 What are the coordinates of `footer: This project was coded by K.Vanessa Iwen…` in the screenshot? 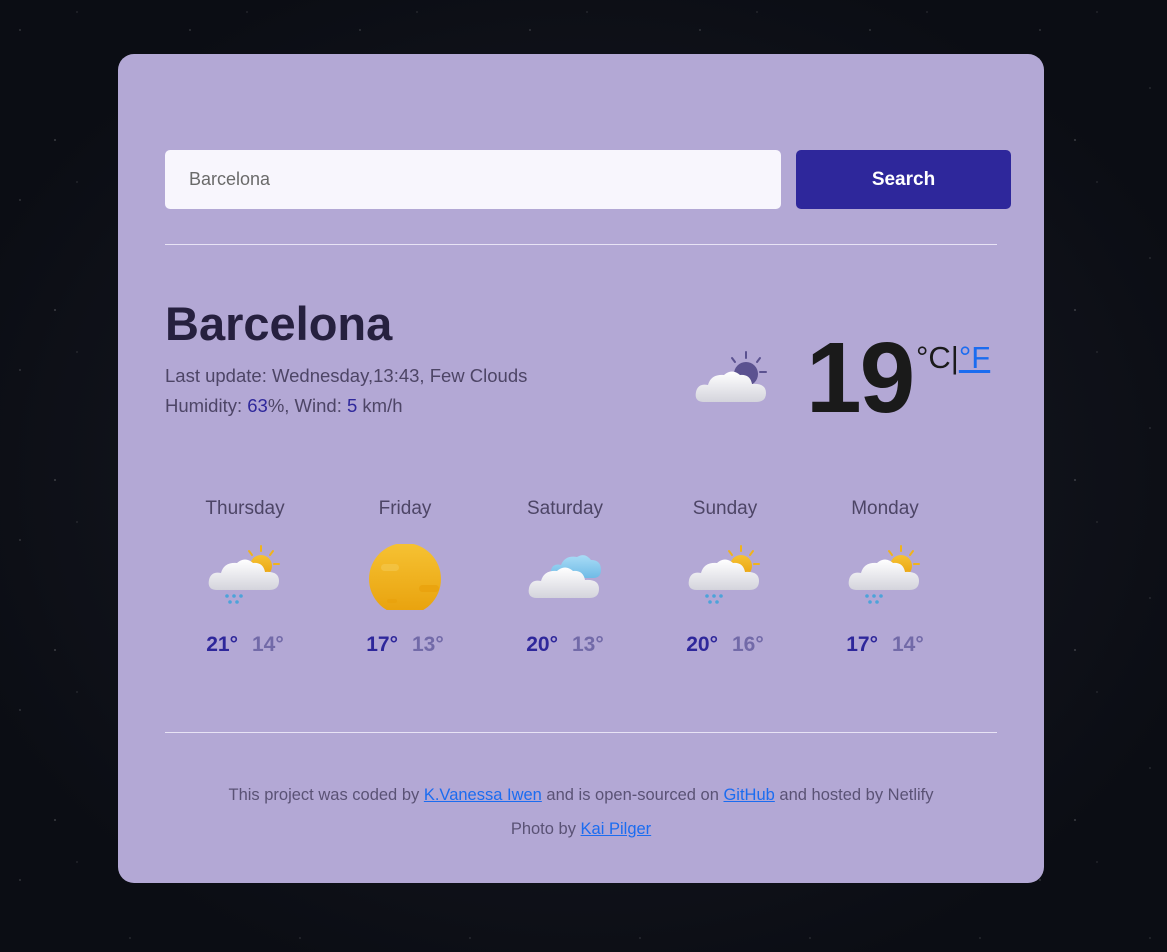 It's located at (581, 812).